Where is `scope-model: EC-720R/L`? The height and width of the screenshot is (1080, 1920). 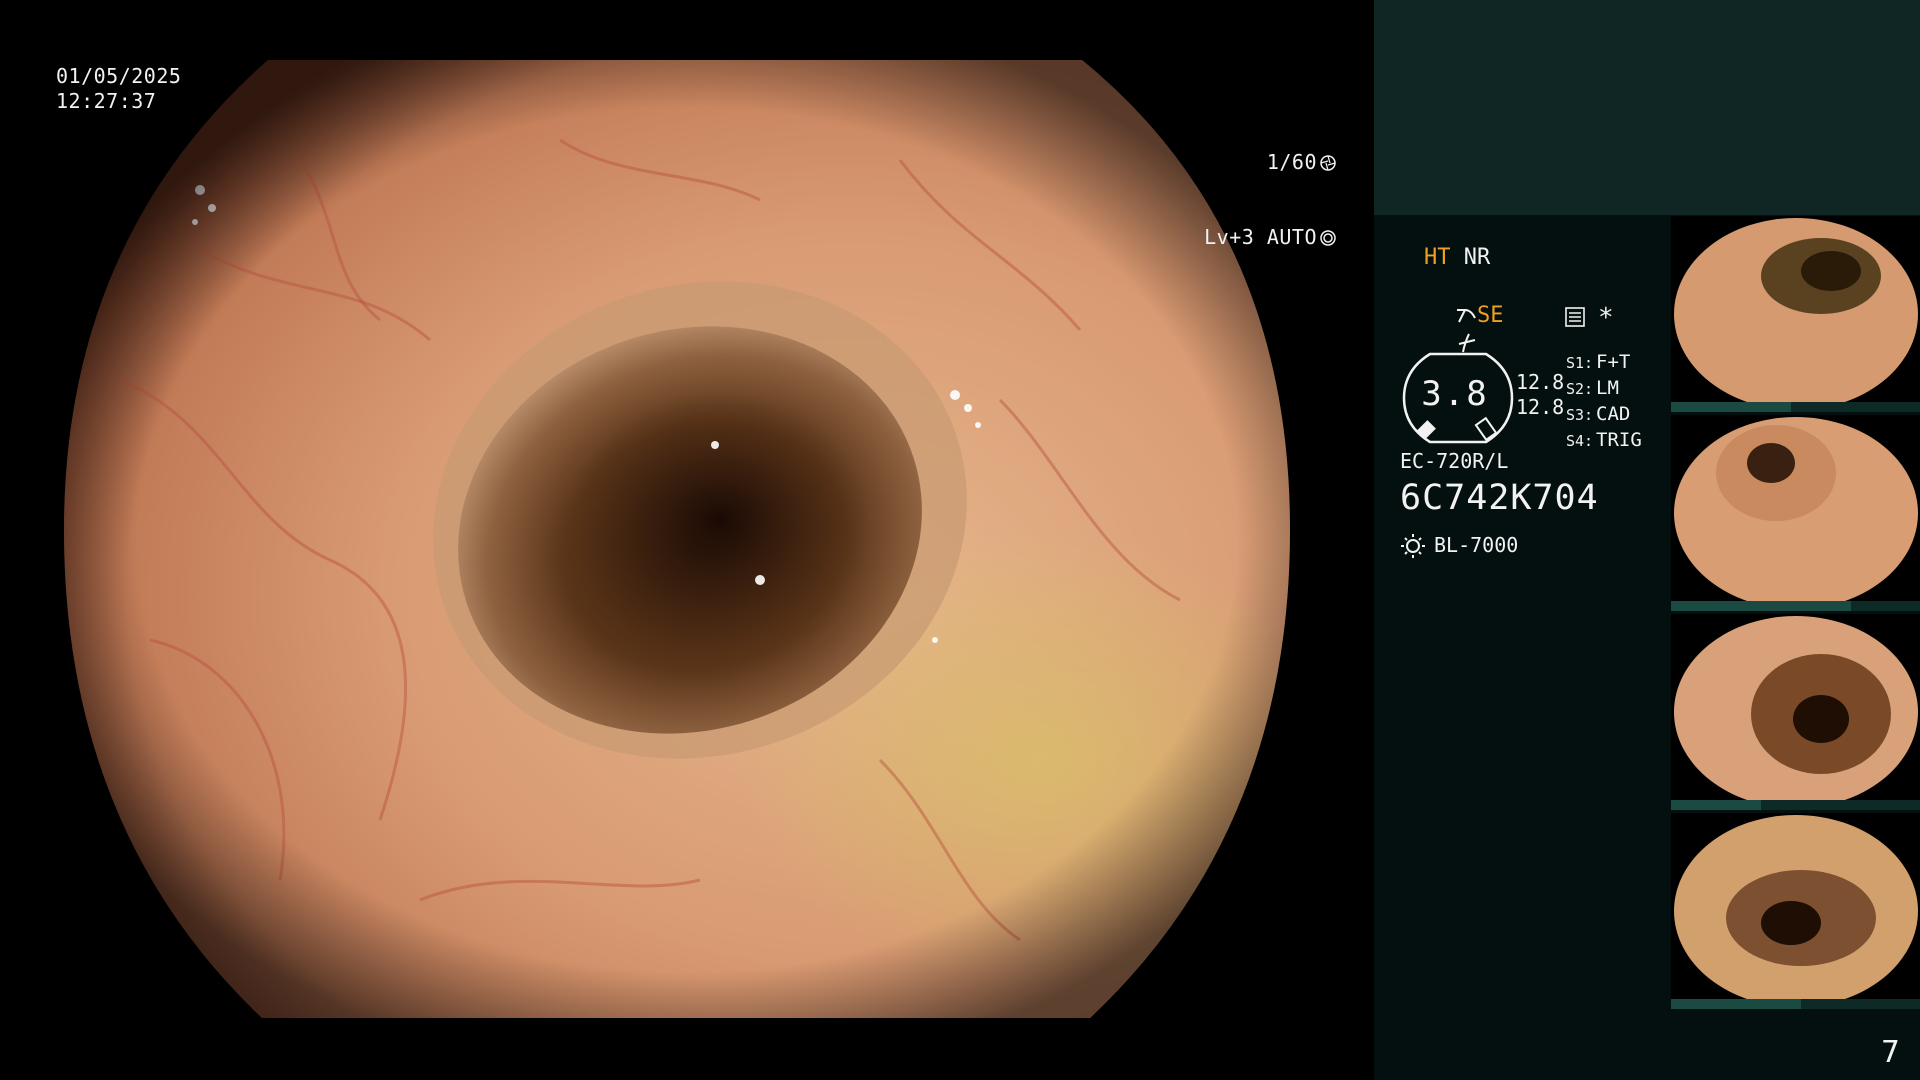 scope-model: EC-720R/L is located at coordinates (1454, 461).